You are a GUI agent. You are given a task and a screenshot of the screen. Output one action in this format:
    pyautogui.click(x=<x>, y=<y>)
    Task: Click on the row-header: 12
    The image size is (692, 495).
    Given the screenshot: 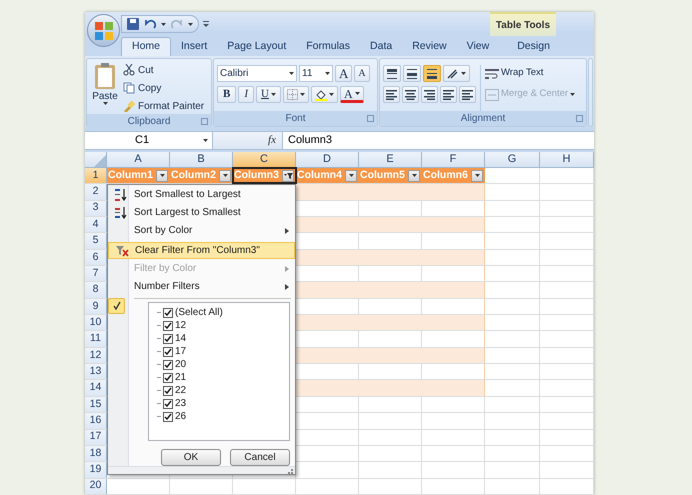 What is the action you would take?
    pyautogui.click(x=96, y=356)
    